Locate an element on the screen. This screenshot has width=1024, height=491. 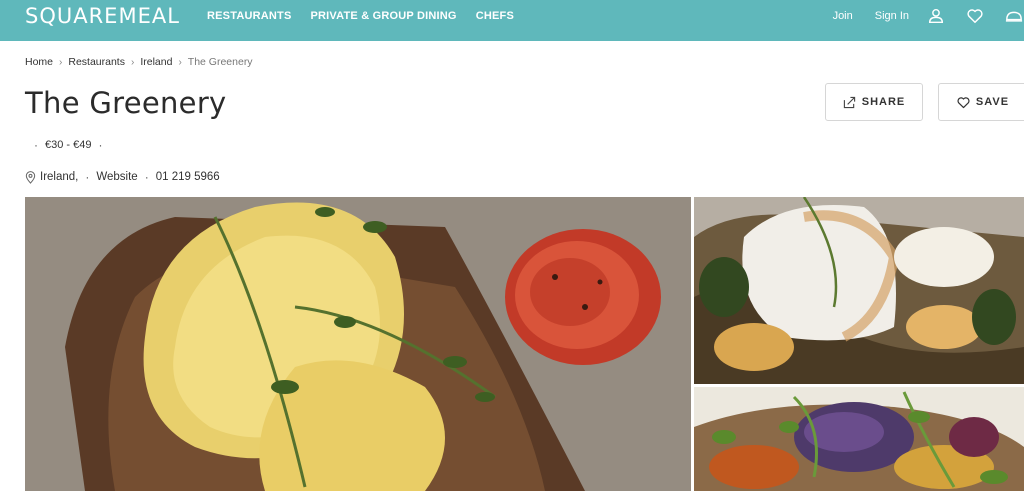
breadcrumb-current: The Greenery is located at coordinates (220, 62).